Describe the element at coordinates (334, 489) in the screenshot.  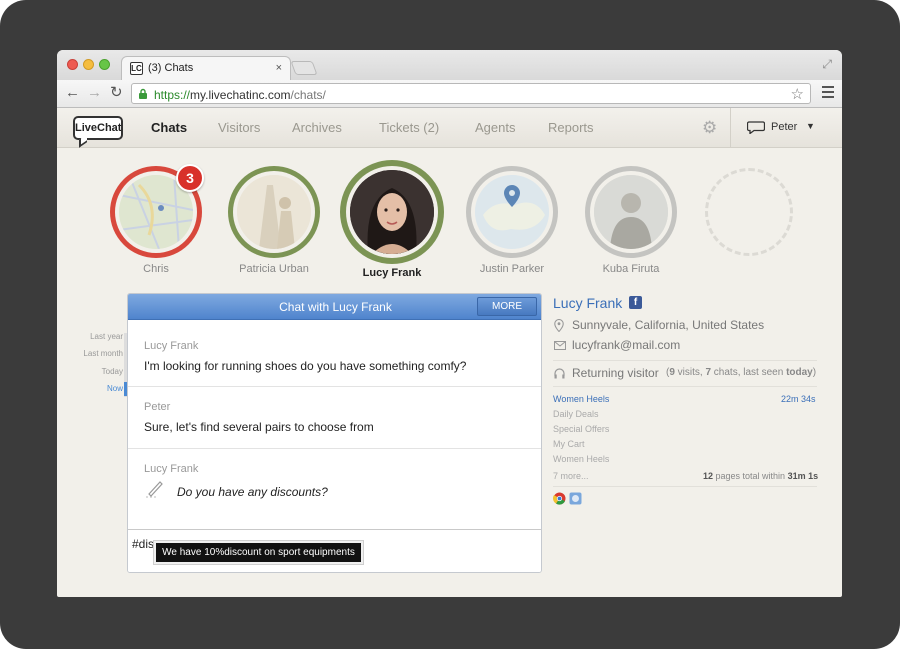
I see `chat-message-typing: Lucy Frank Do you have any discounts?` at that location.